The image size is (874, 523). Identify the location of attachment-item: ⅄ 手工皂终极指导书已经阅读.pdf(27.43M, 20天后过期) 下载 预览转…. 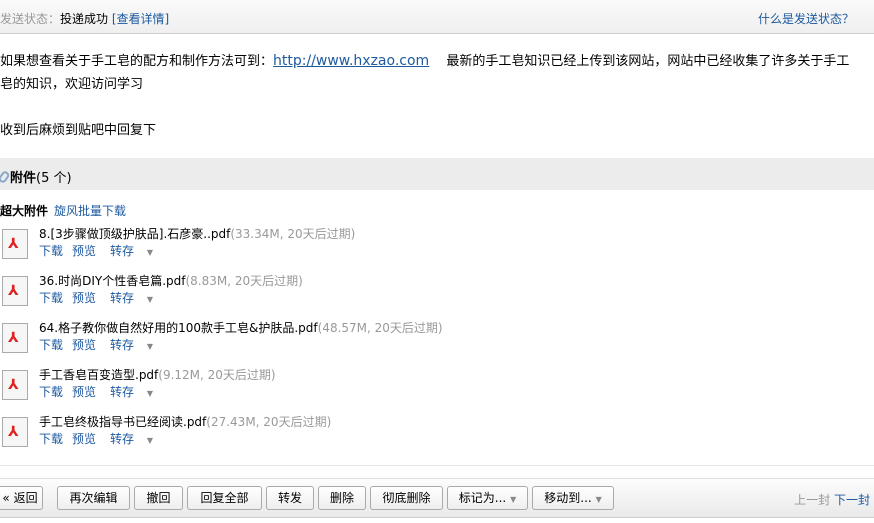
(300, 433).